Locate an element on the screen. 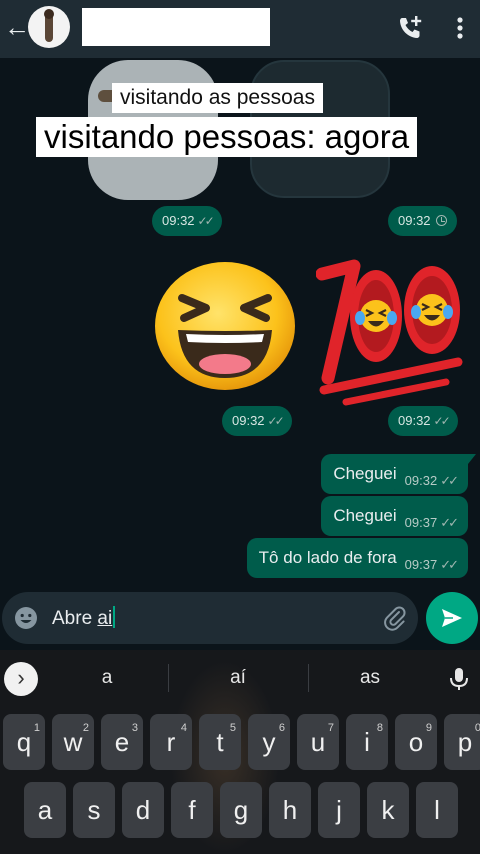 Image resolution: width=480 pixels, height=854 pixels. message-text: Tô do lado de fora is located at coordinates (327, 557).